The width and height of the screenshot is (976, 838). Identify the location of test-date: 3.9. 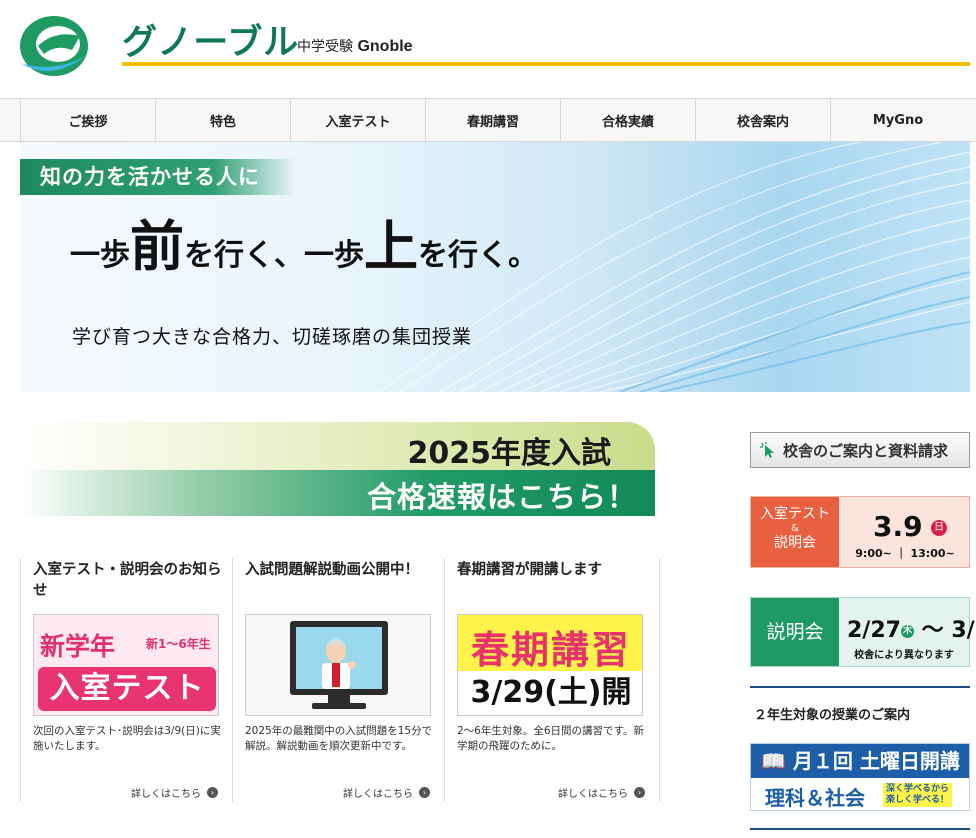
(898, 526).